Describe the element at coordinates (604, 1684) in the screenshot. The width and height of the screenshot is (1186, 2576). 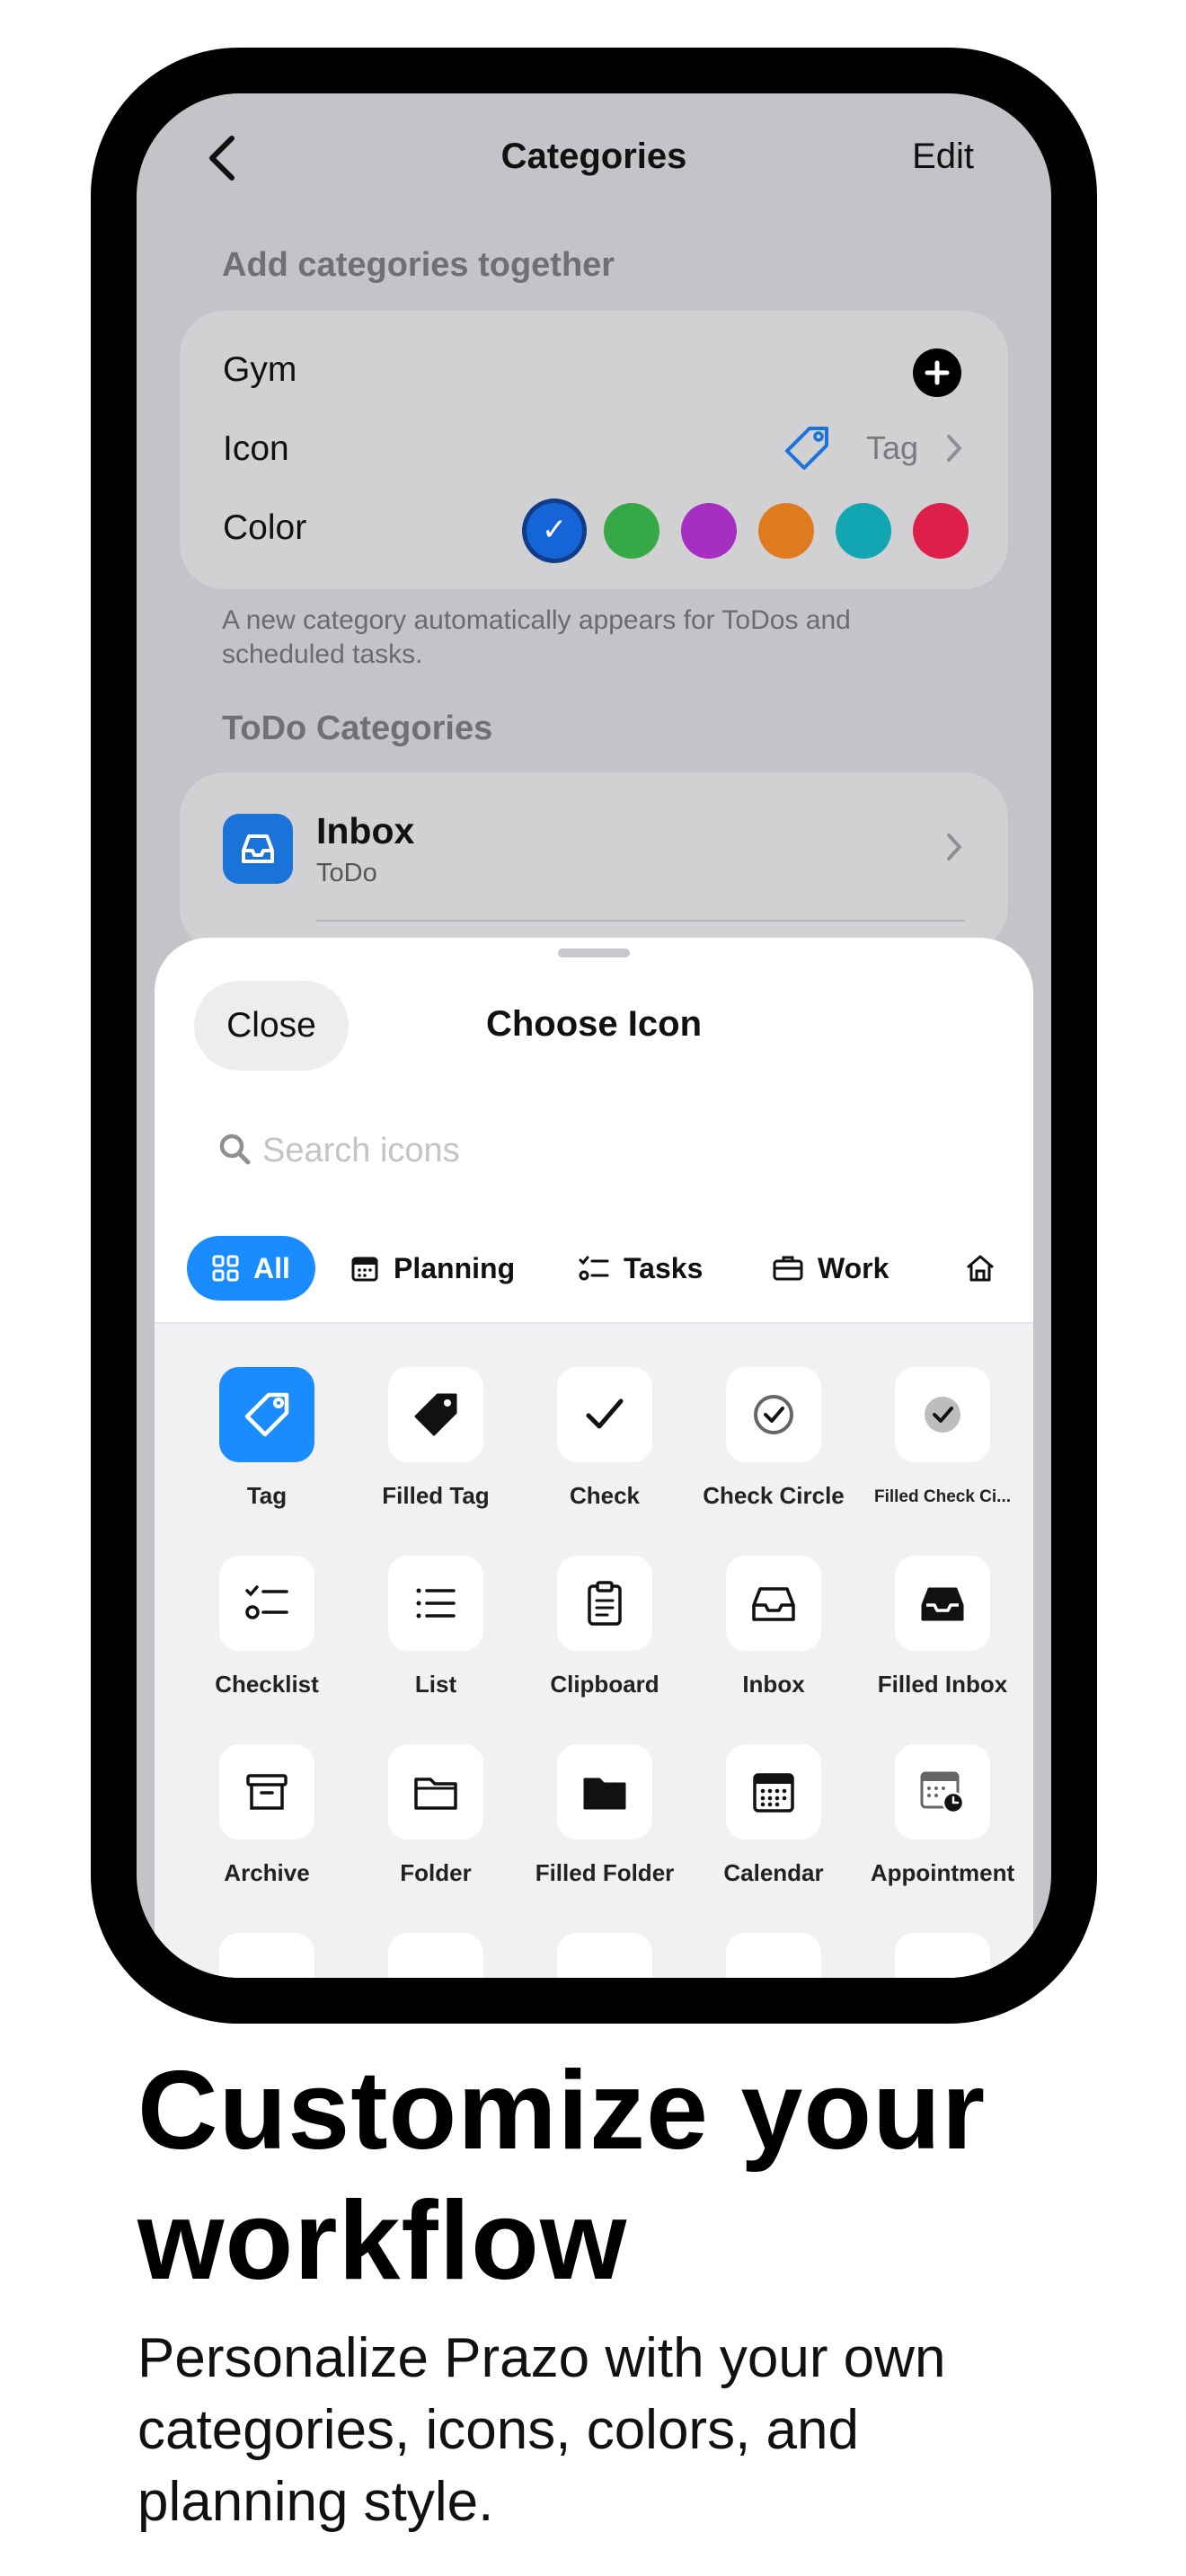
I see `icon-option-label: Clipboard` at that location.